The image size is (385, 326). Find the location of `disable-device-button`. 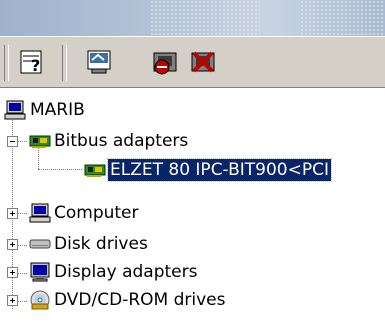

disable-device-button is located at coordinates (165, 62).